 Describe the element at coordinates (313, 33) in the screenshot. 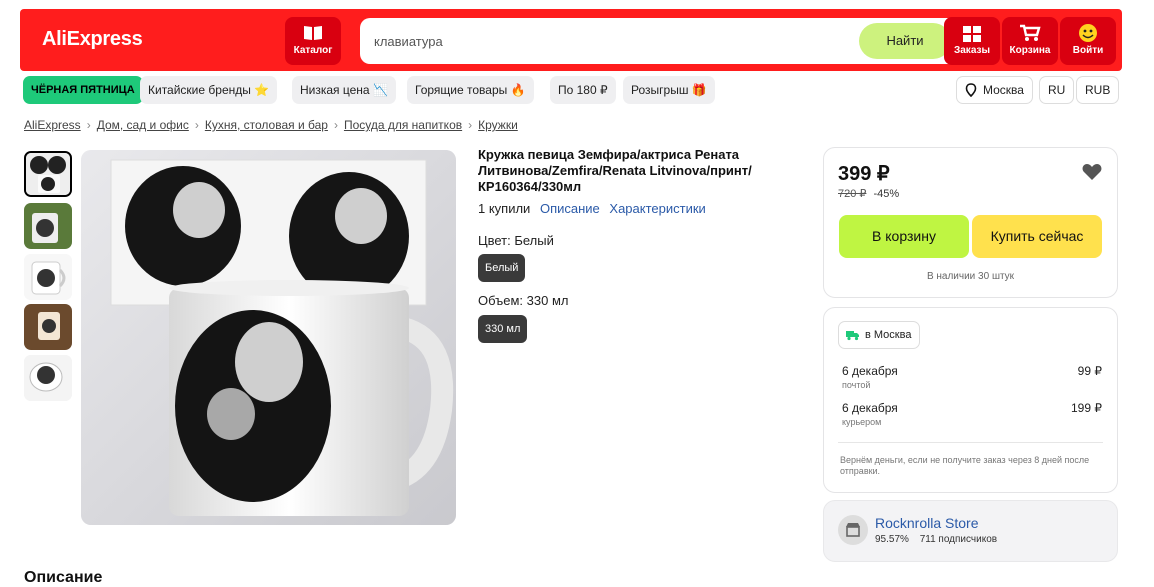

I see `catalog-icon` at that location.